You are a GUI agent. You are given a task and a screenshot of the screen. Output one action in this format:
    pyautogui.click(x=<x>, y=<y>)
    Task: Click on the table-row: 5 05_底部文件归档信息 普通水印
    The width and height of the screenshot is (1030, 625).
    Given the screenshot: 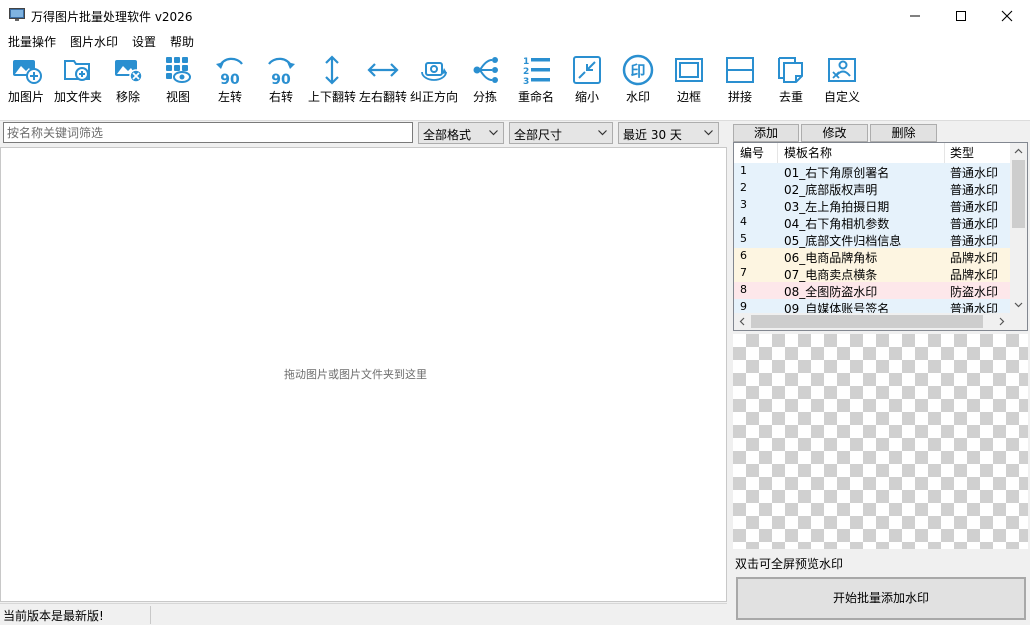 What is the action you would take?
    pyautogui.click(x=872, y=239)
    